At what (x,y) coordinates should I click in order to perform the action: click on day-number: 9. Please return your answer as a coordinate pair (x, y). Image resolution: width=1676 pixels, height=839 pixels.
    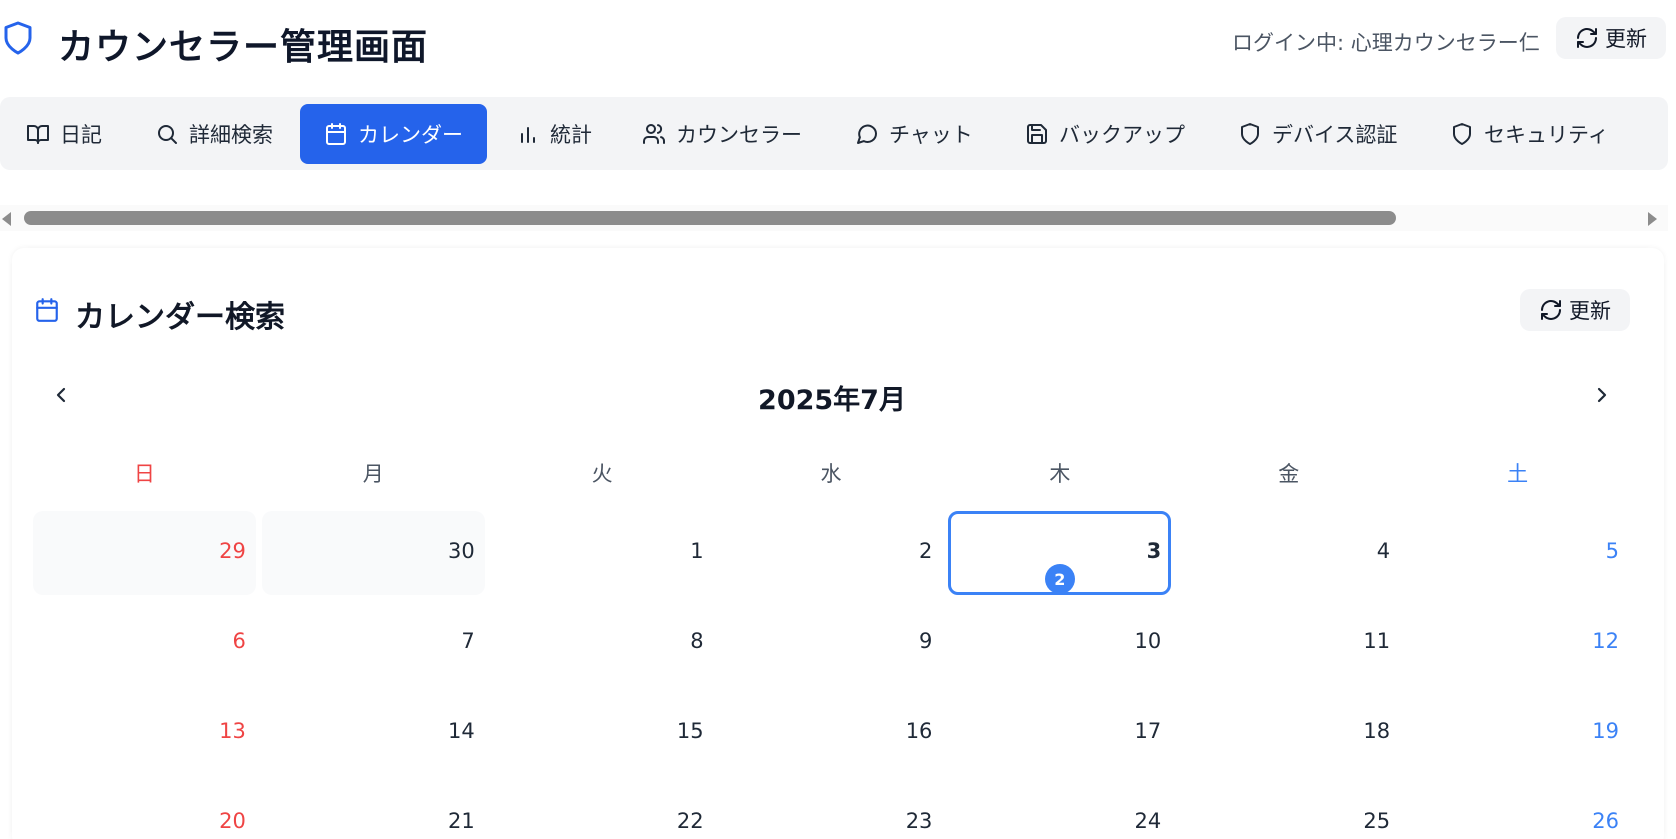
    Looking at the image, I should click on (926, 641).